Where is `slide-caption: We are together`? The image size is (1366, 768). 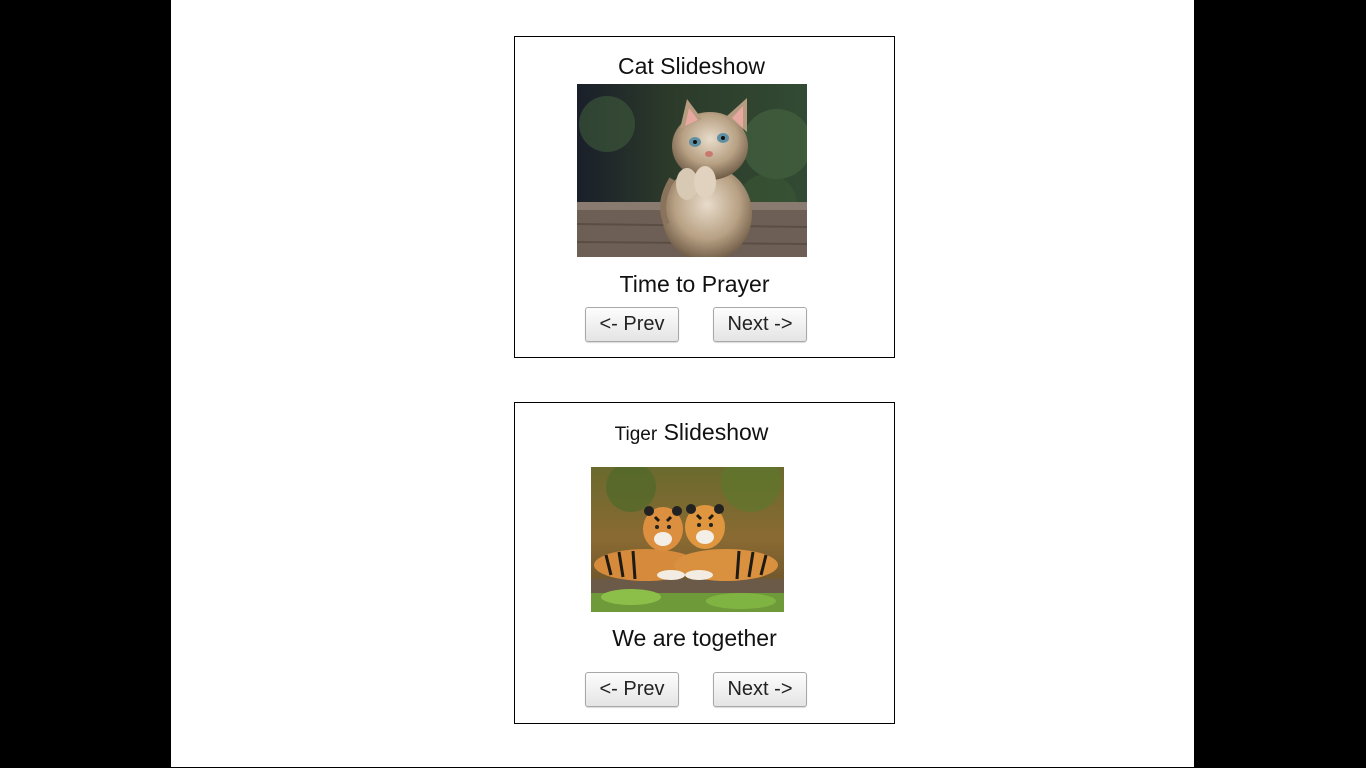
slide-caption: We are together is located at coordinates (694, 638).